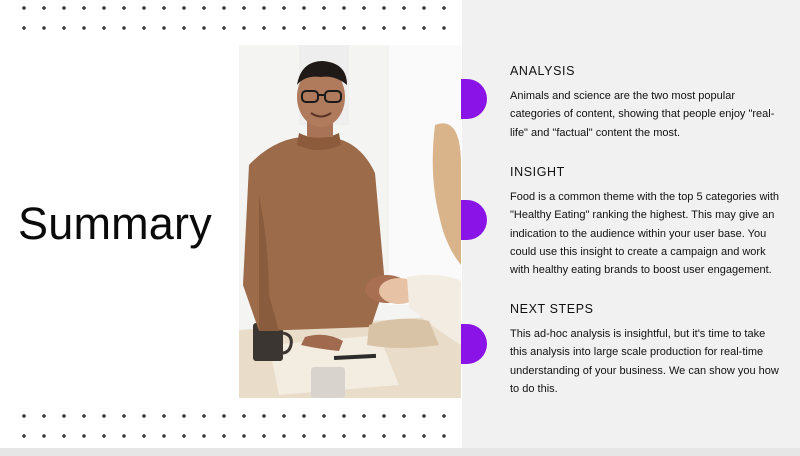 The width and height of the screenshot is (800, 456). I want to click on slide-title: Summary, so click(115, 223).